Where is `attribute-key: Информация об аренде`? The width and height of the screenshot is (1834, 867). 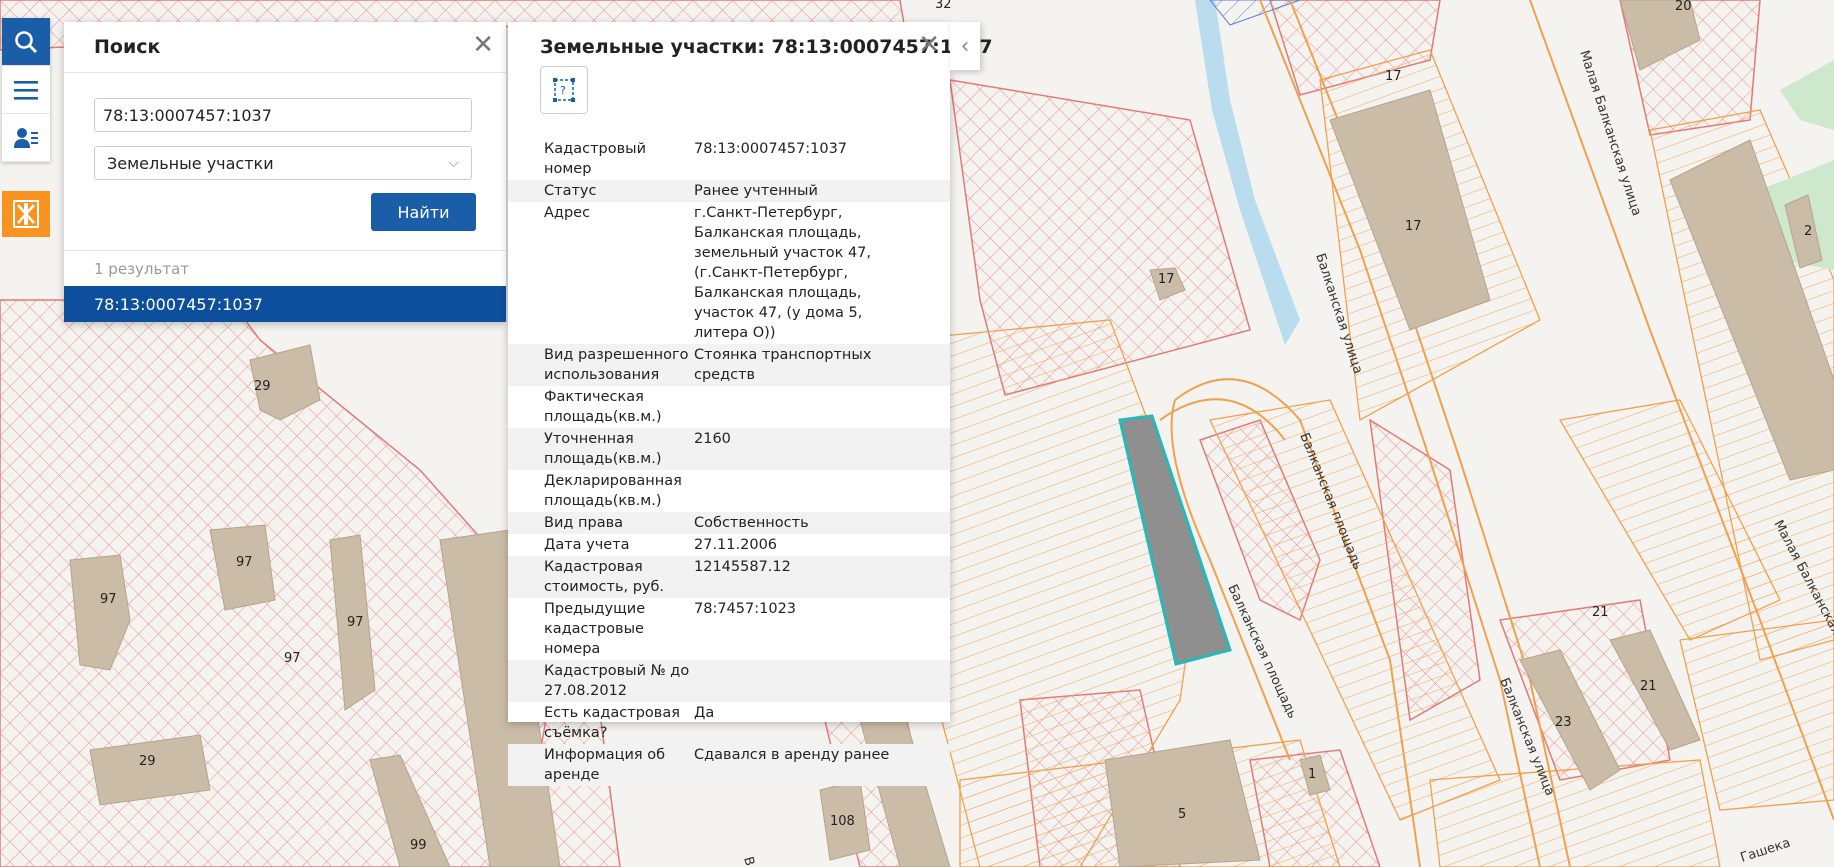
attribute-key: Информация об аренде is located at coordinates (605, 765).